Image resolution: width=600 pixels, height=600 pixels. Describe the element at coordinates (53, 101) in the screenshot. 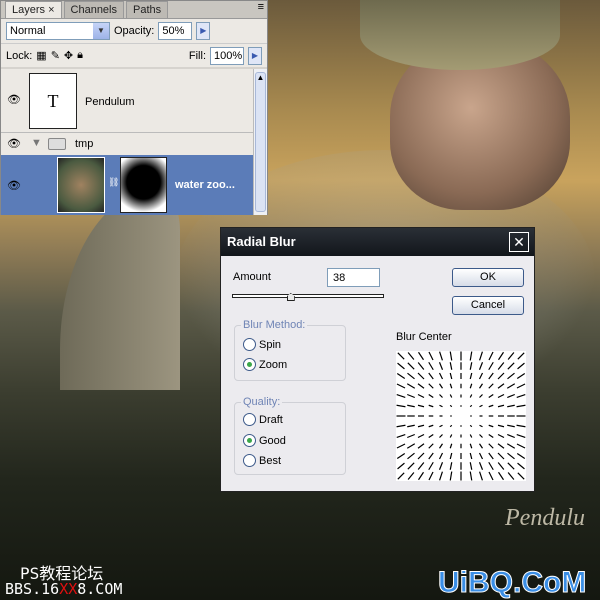

I see `text-layer-thumbnail: T` at that location.